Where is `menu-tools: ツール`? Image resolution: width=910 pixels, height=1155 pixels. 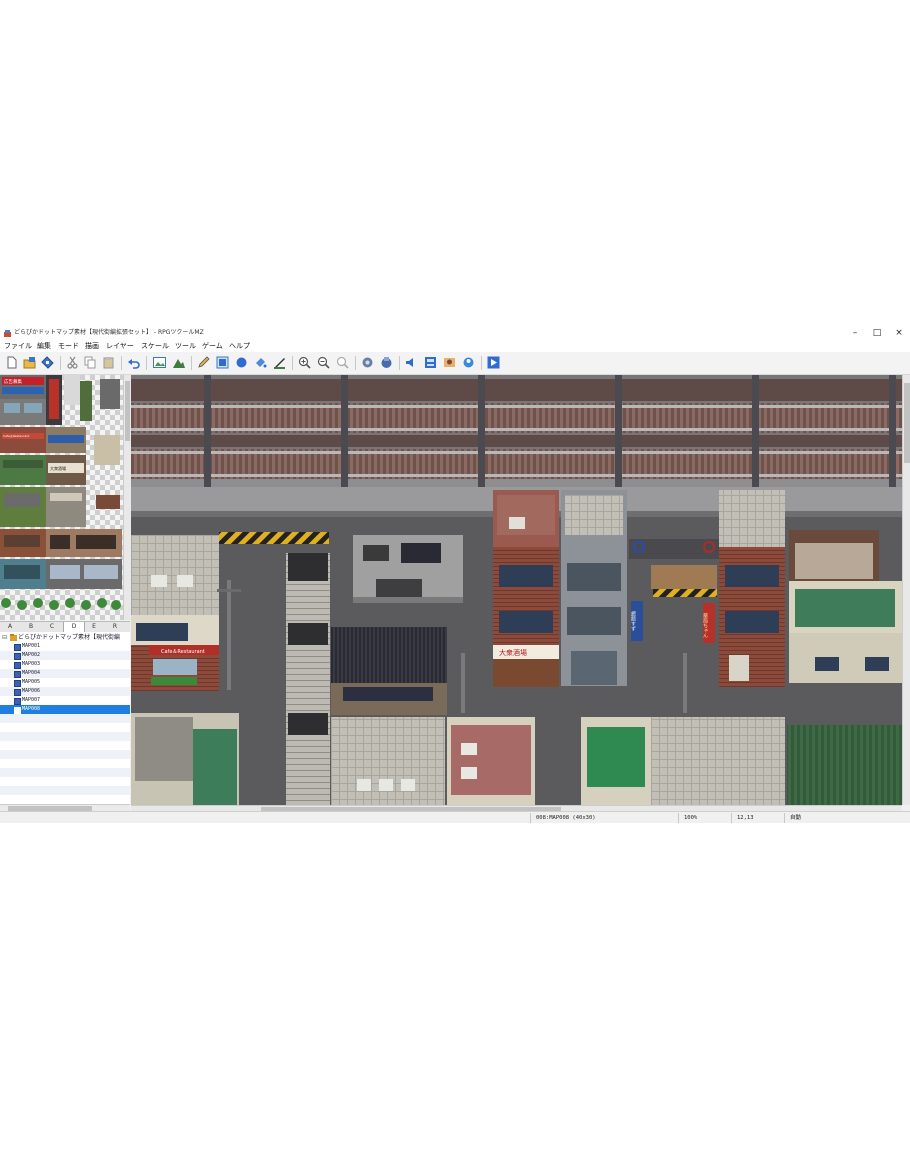
menu-tools: ツール is located at coordinates (185, 346).